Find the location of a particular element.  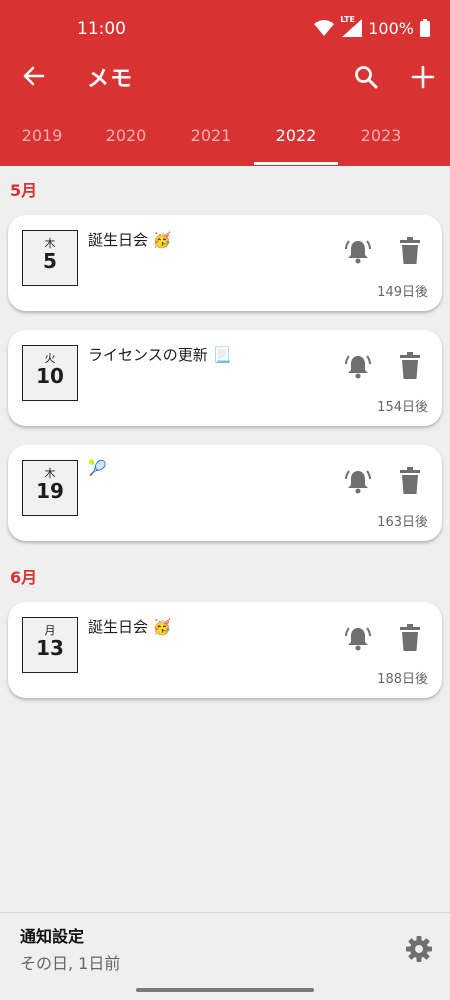

days-until: 188日後 is located at coordinates (402, 679).